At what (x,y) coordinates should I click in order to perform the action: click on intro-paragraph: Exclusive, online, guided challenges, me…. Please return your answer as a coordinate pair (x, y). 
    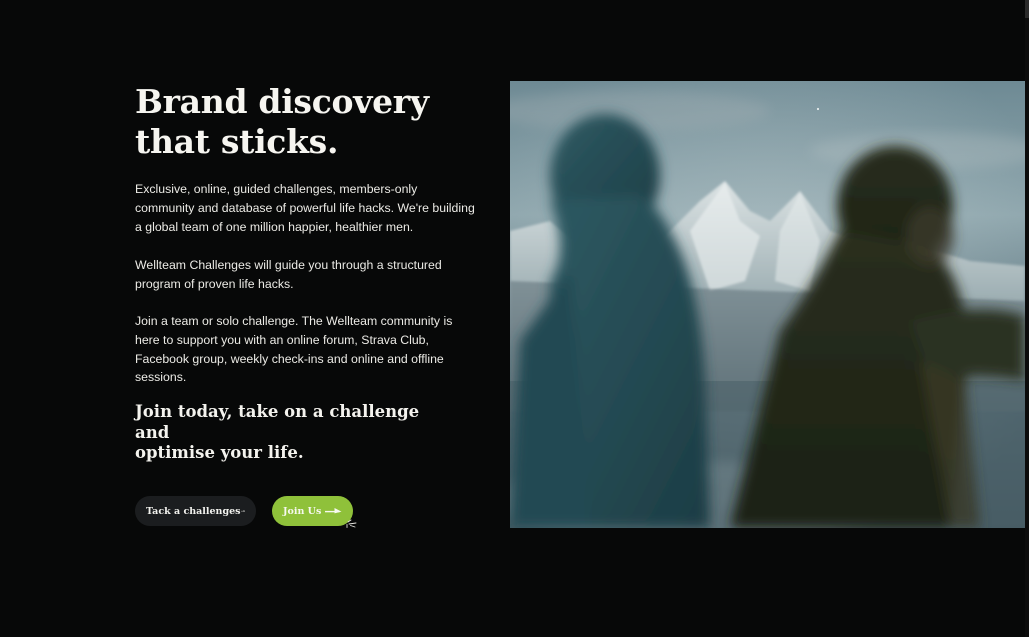
    Looking at the image, I should click on (305, 208).